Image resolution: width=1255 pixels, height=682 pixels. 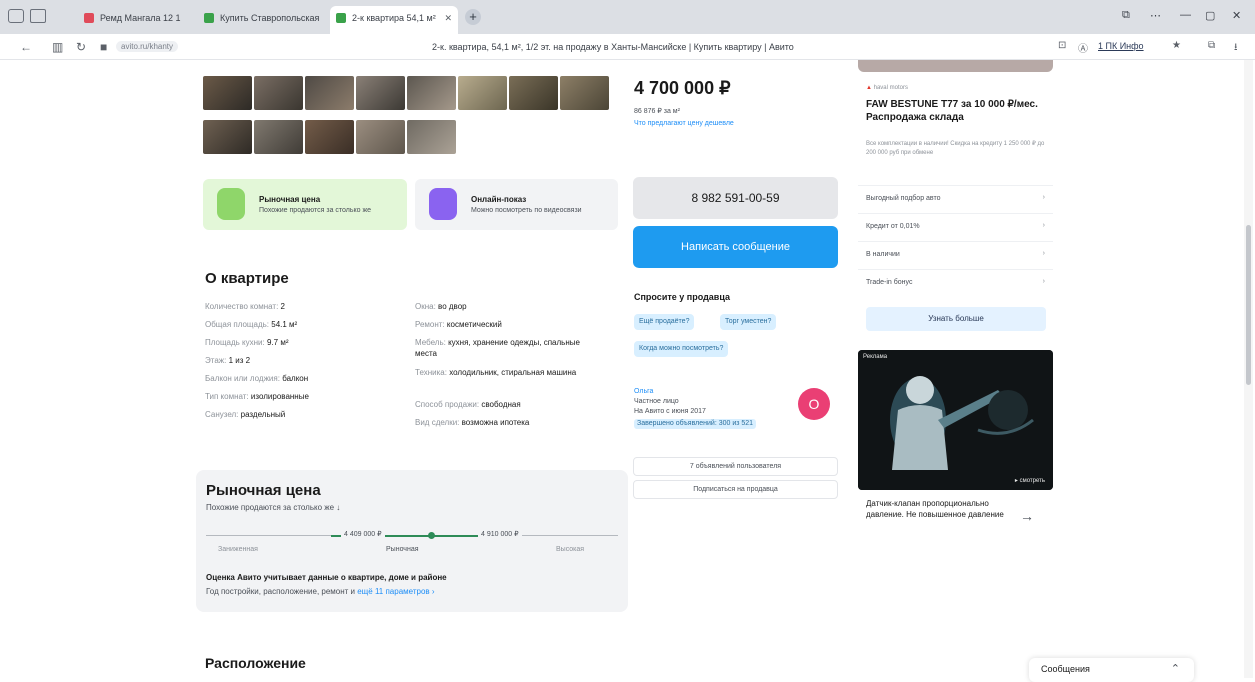 What do you see at coordinates (402, 549) in the screenshot?
I see `scale-label-market: Рыночная` at bounding box center [402, 549].